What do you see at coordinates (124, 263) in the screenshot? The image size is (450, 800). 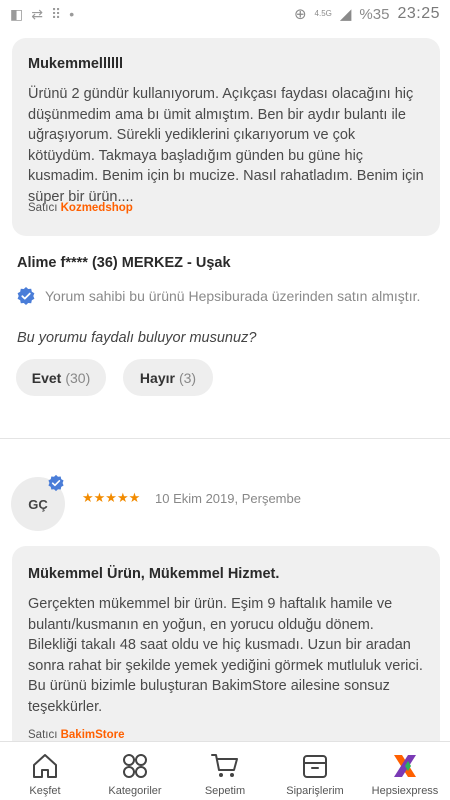 I see `reviewer-name: Alime f**** (36) MERKEZ - Uşak` at bounding box center [124, 263].